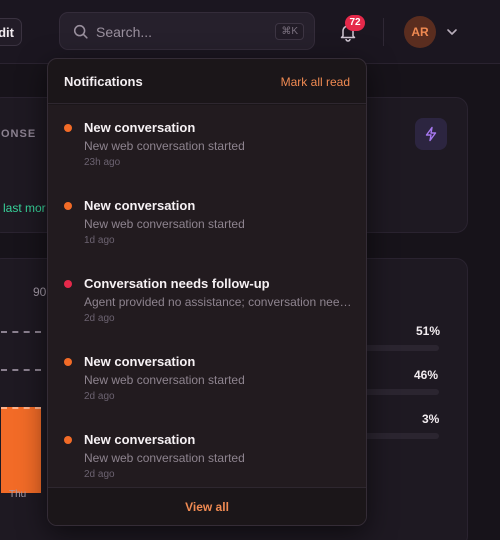 The height and width of the screenshot is (540, 500). What do you see at coordinates (420, 32) in the screenshot?
I see `user-avatar: AR` at bounding box center [420, 32].